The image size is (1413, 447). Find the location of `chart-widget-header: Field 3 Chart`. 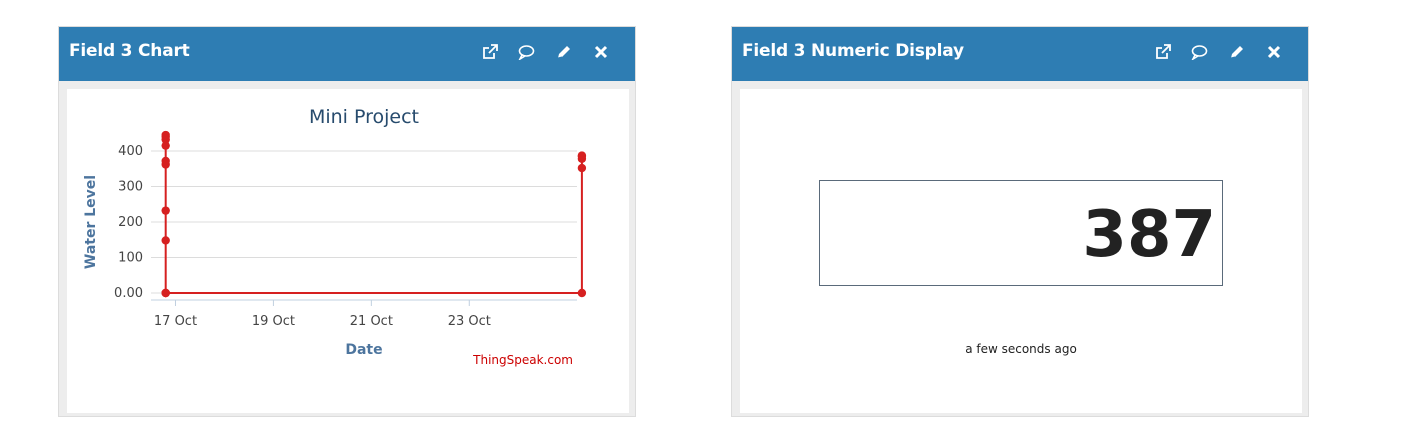

chart-widget-header: Field 3 Chart is located at coordinates (347, 54).